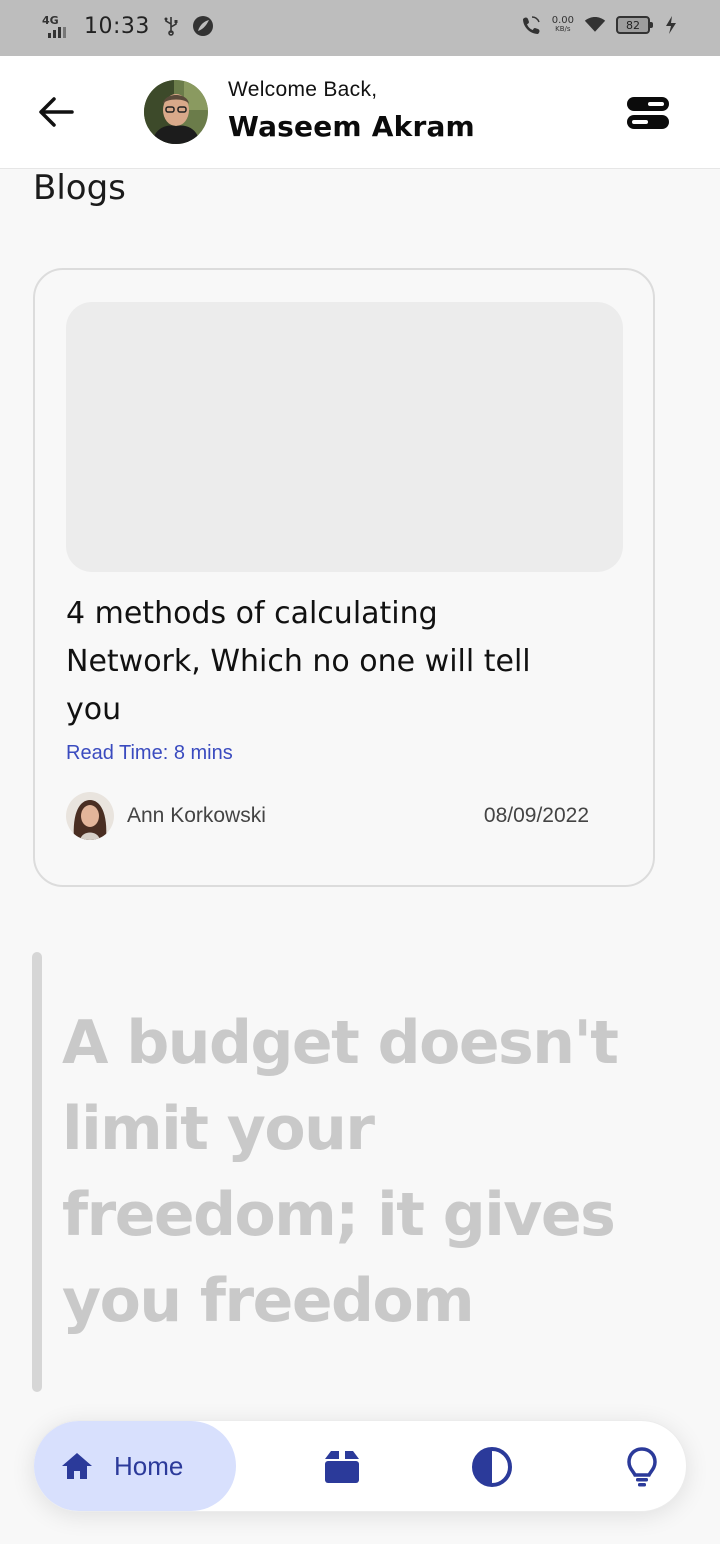 The image size is (720, 1544). What do you see at coordinates (196, 815) in the screenshot?
I see `author-name: Ann Korkowski` at bounding box center [196, 815].